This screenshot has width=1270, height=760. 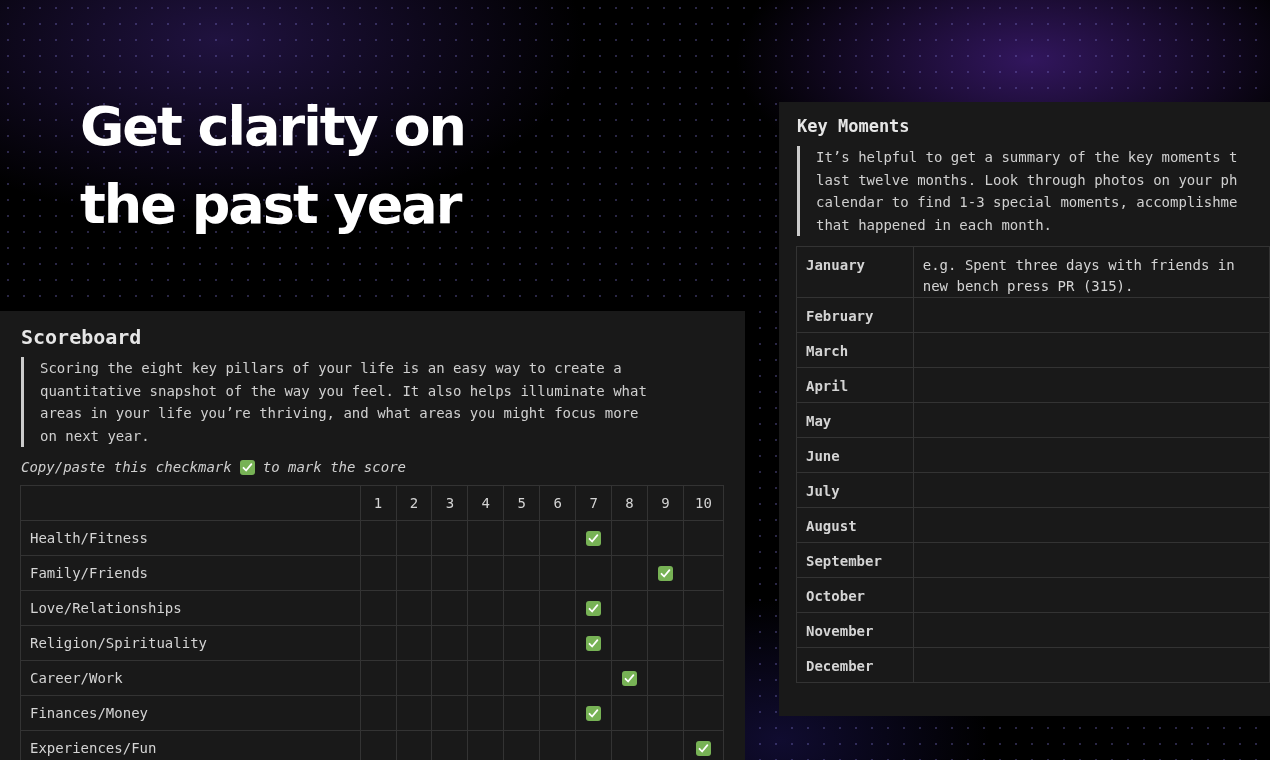 What do you see at coordinates (449, 503) in the screenshot?
I see `column-header: 3` at bounding box center [449, 503].